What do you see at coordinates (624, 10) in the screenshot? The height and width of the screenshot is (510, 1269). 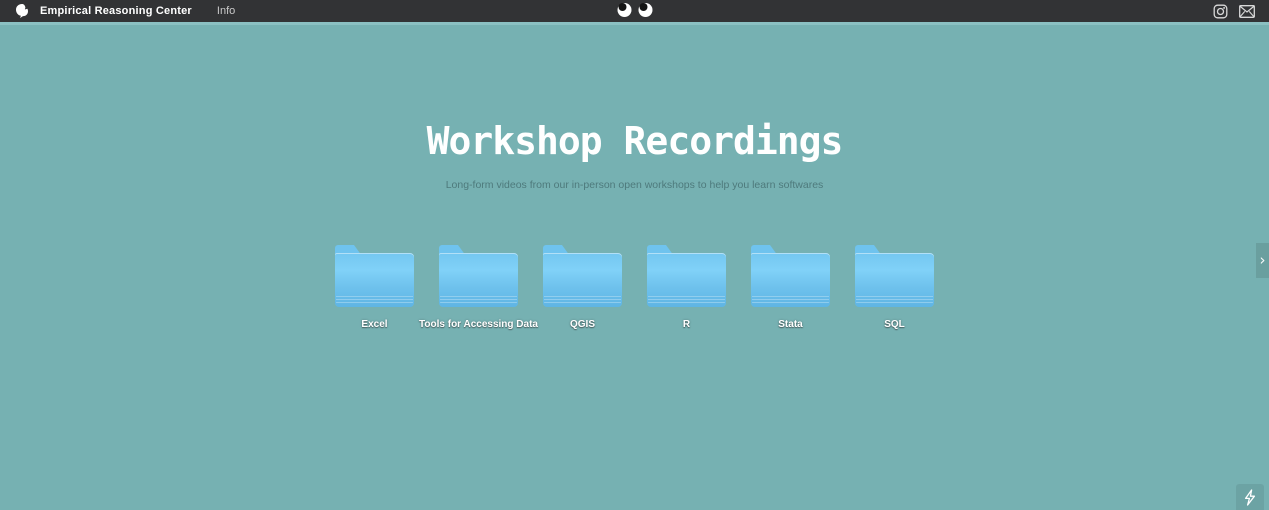 I see `eye-left` at bounding box center [624, 10].